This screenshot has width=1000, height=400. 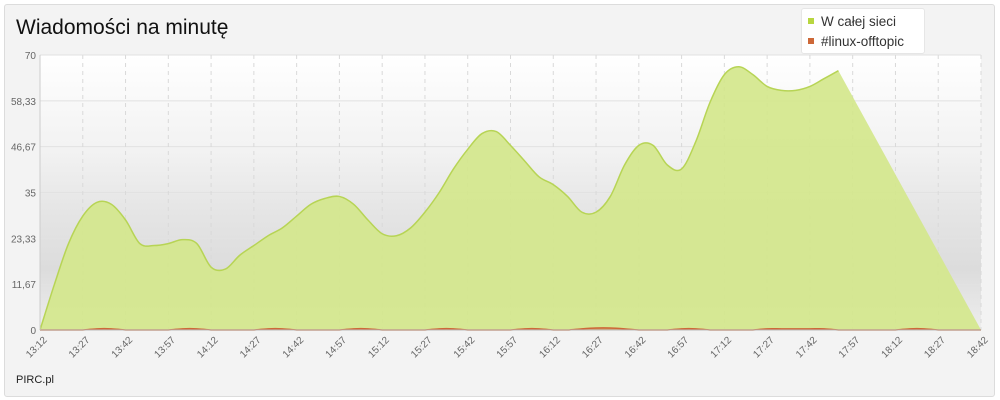 What do you see at coordinates (859, 21) in the screenshot?
I see `legend-label: W całej sieci` at bounding box center [859, 21].